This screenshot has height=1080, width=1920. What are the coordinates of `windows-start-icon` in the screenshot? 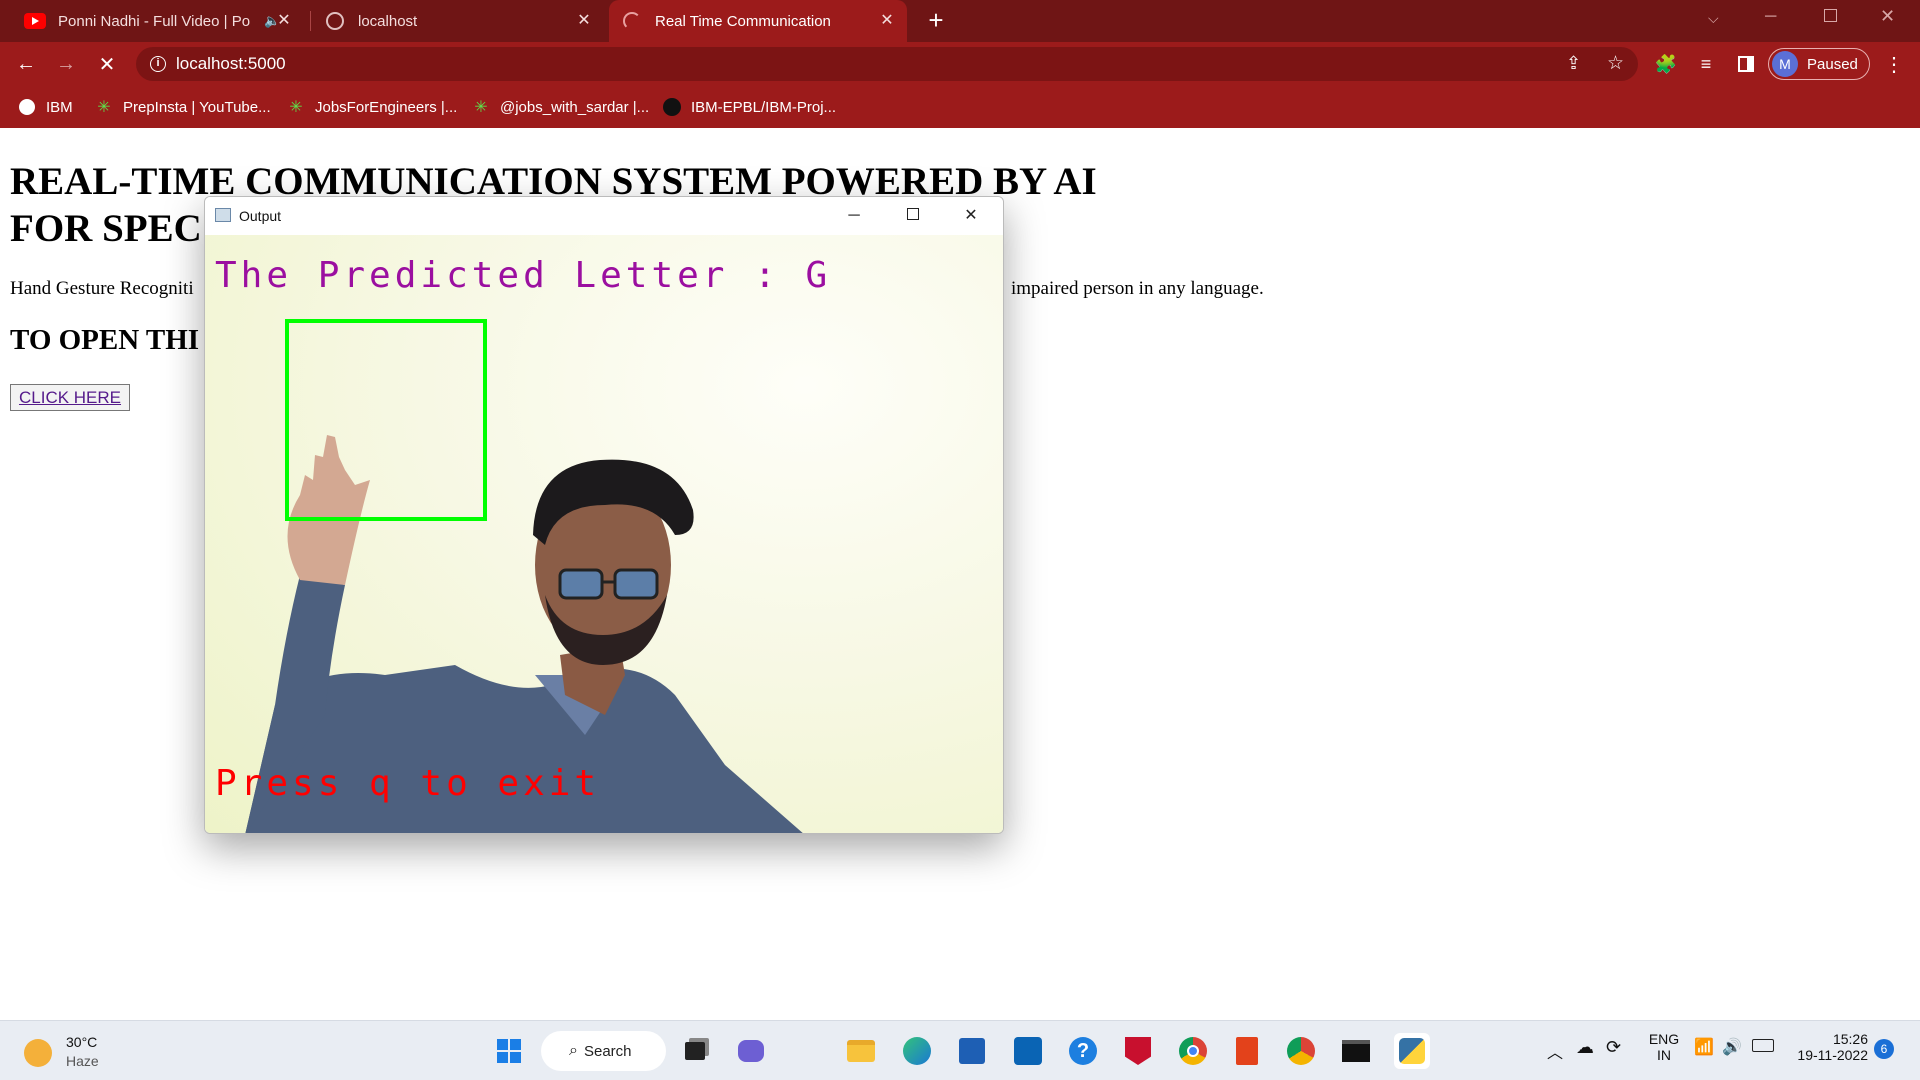 It's located at (509, 1051).